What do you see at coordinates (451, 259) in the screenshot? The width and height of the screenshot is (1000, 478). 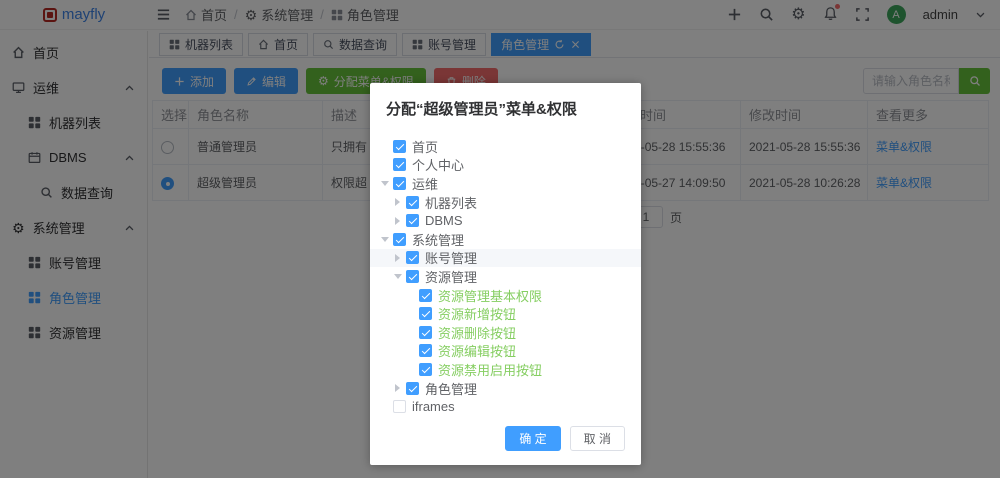 I see `tree-node-label: 账号管理` at bounding box center [451, 259].